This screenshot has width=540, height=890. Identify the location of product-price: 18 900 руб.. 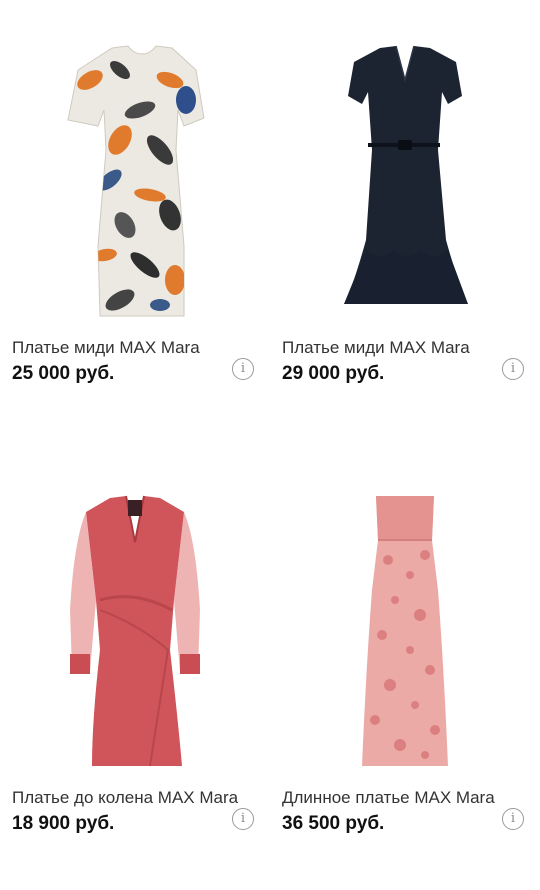
(63, 823).